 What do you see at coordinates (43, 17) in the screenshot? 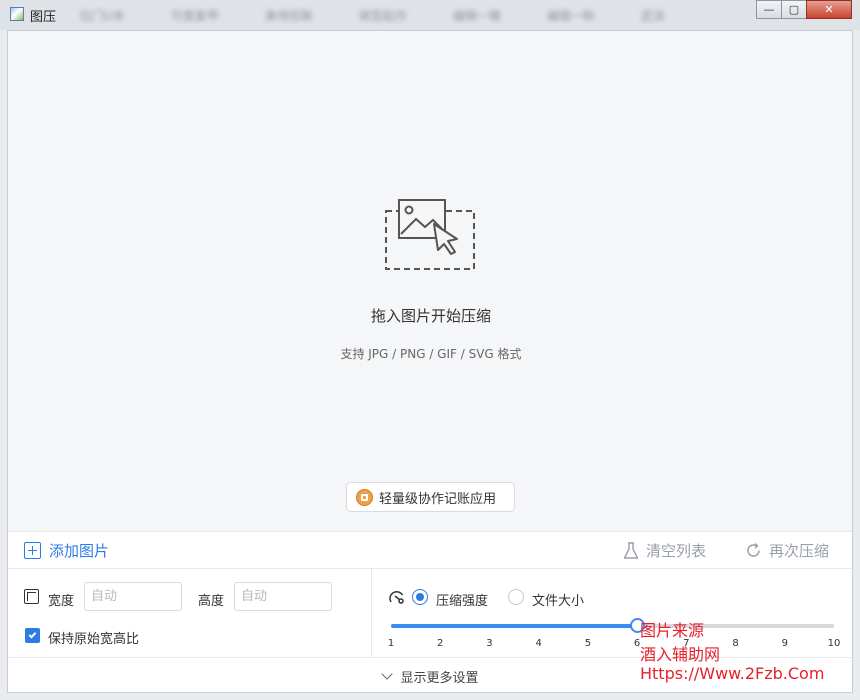
I see `window-title: 图压` at bounding box center [43, 17].